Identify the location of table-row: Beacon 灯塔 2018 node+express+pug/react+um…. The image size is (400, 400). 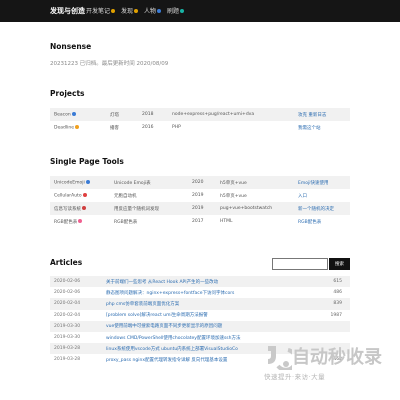
(200, 114).